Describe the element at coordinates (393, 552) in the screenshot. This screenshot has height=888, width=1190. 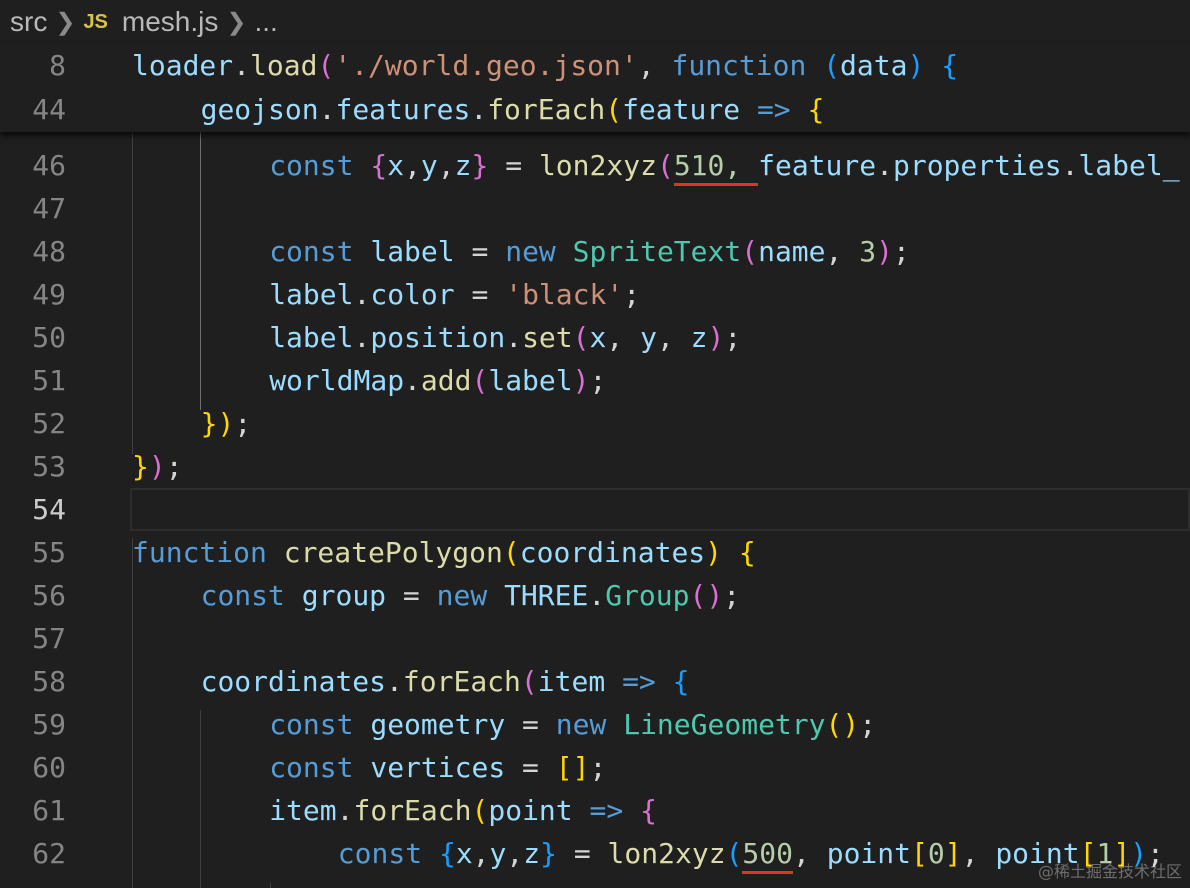
I see `code-token: createPolygon` at that location.